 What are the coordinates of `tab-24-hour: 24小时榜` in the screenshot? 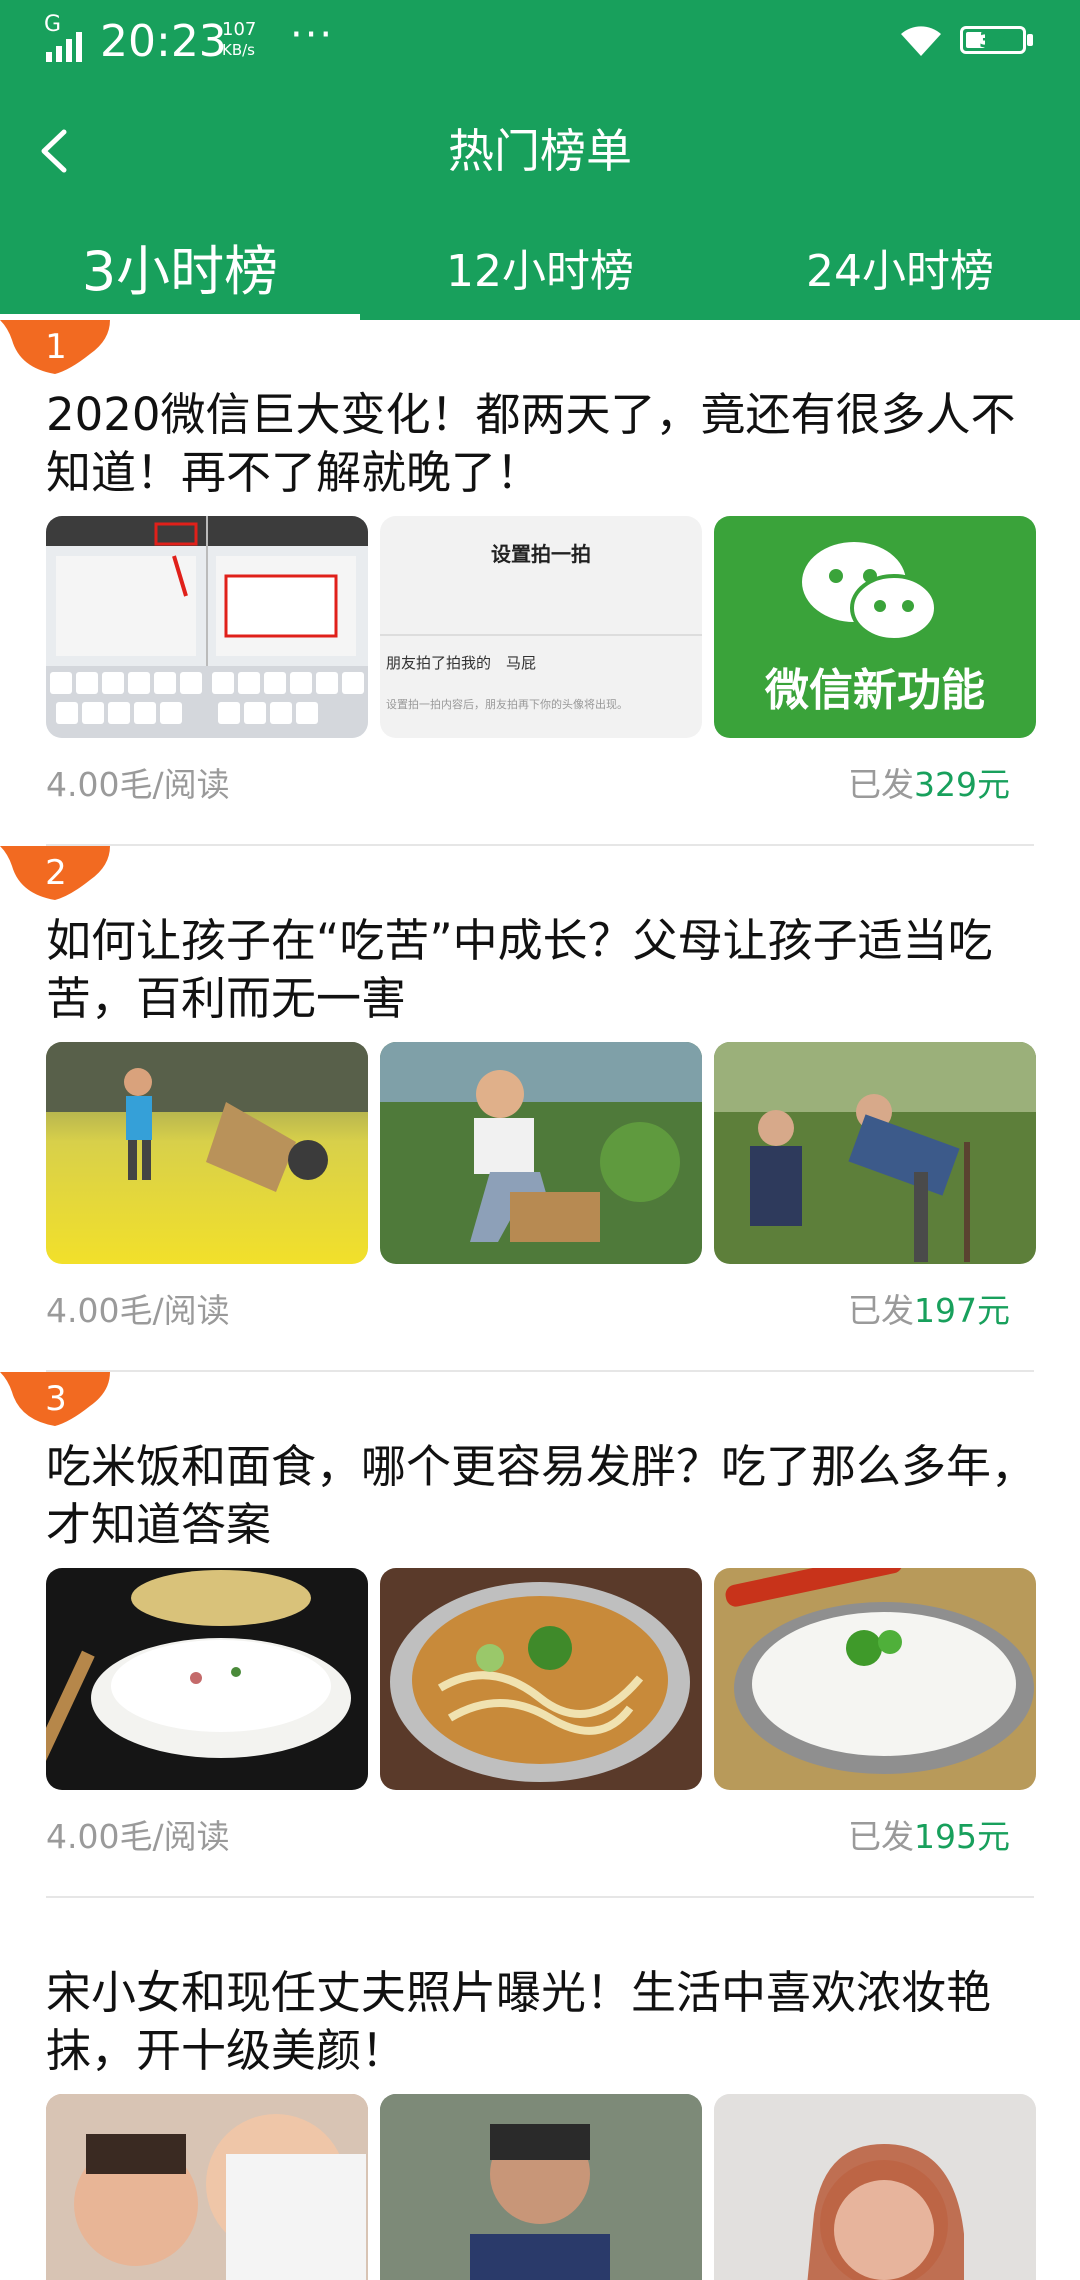 It's located at (900, 276).